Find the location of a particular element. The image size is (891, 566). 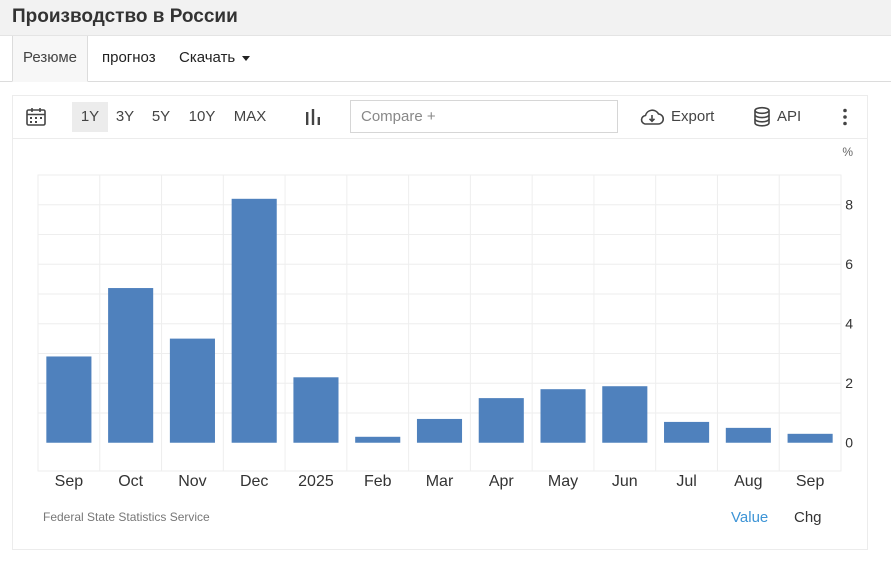

x-tick-label: Feb is located at coordinates (378, 481).